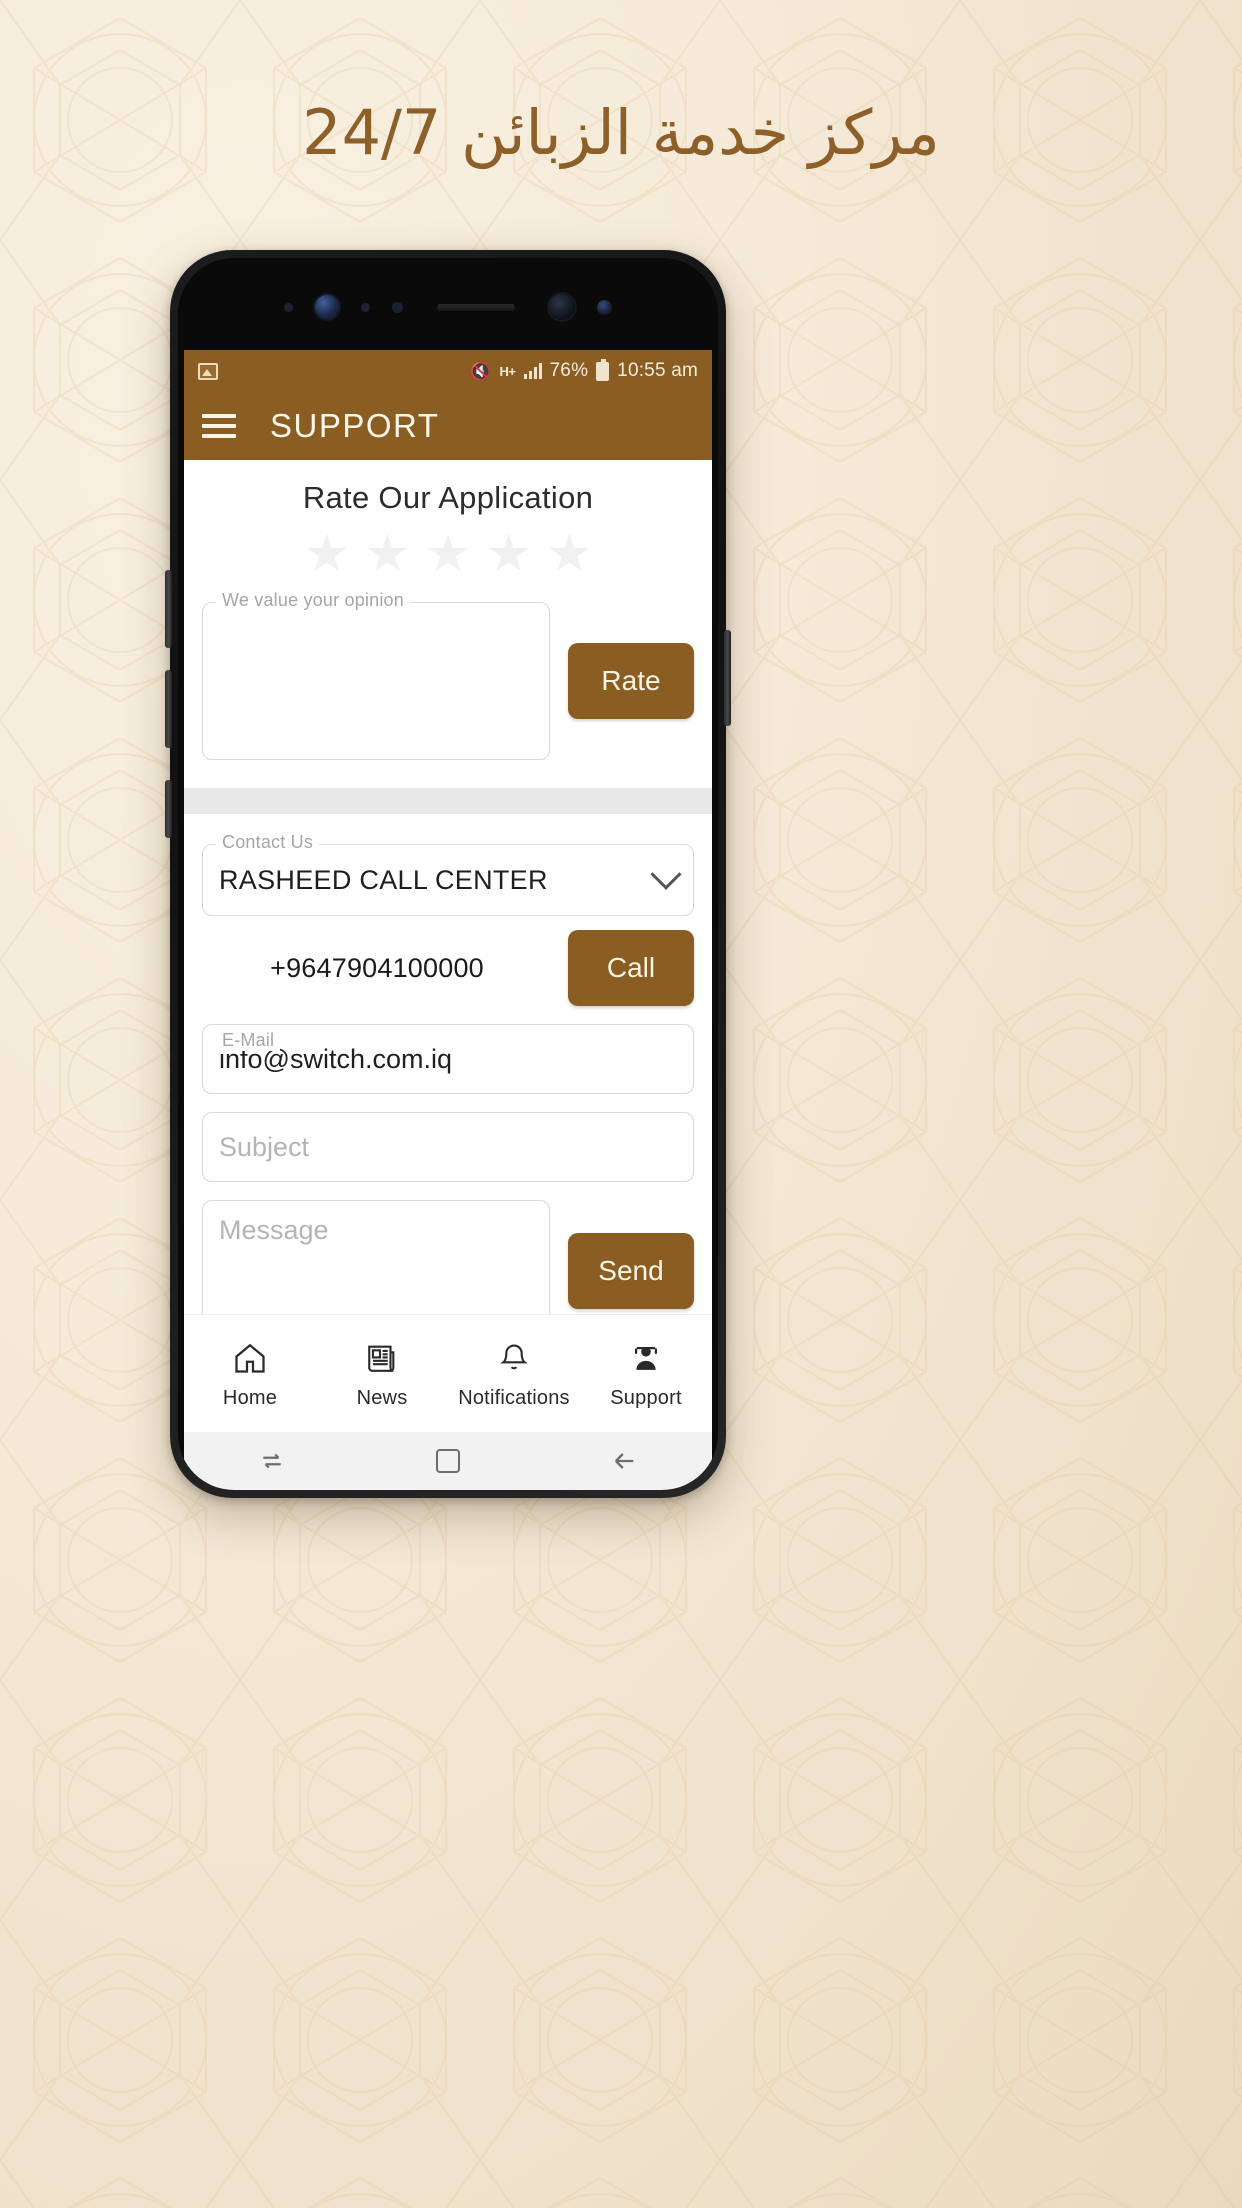  I want to click on page-title: مركز خدمة الزبائن 24/7, so click(621, 132).